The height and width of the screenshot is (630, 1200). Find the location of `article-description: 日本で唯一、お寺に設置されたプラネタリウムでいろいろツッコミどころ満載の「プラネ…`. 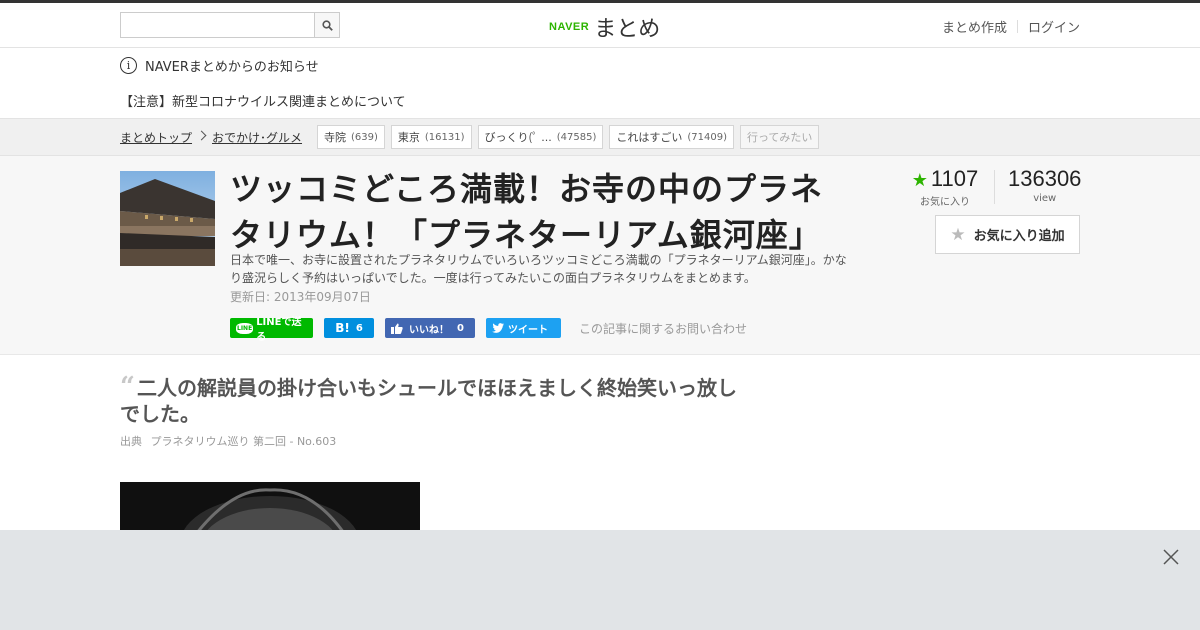

article-description: 日本で唯一、お寺に設置されたプラネタリウムでいろいろツッコミどころ満載の「プラネ… is located at coordinates (538, 269).